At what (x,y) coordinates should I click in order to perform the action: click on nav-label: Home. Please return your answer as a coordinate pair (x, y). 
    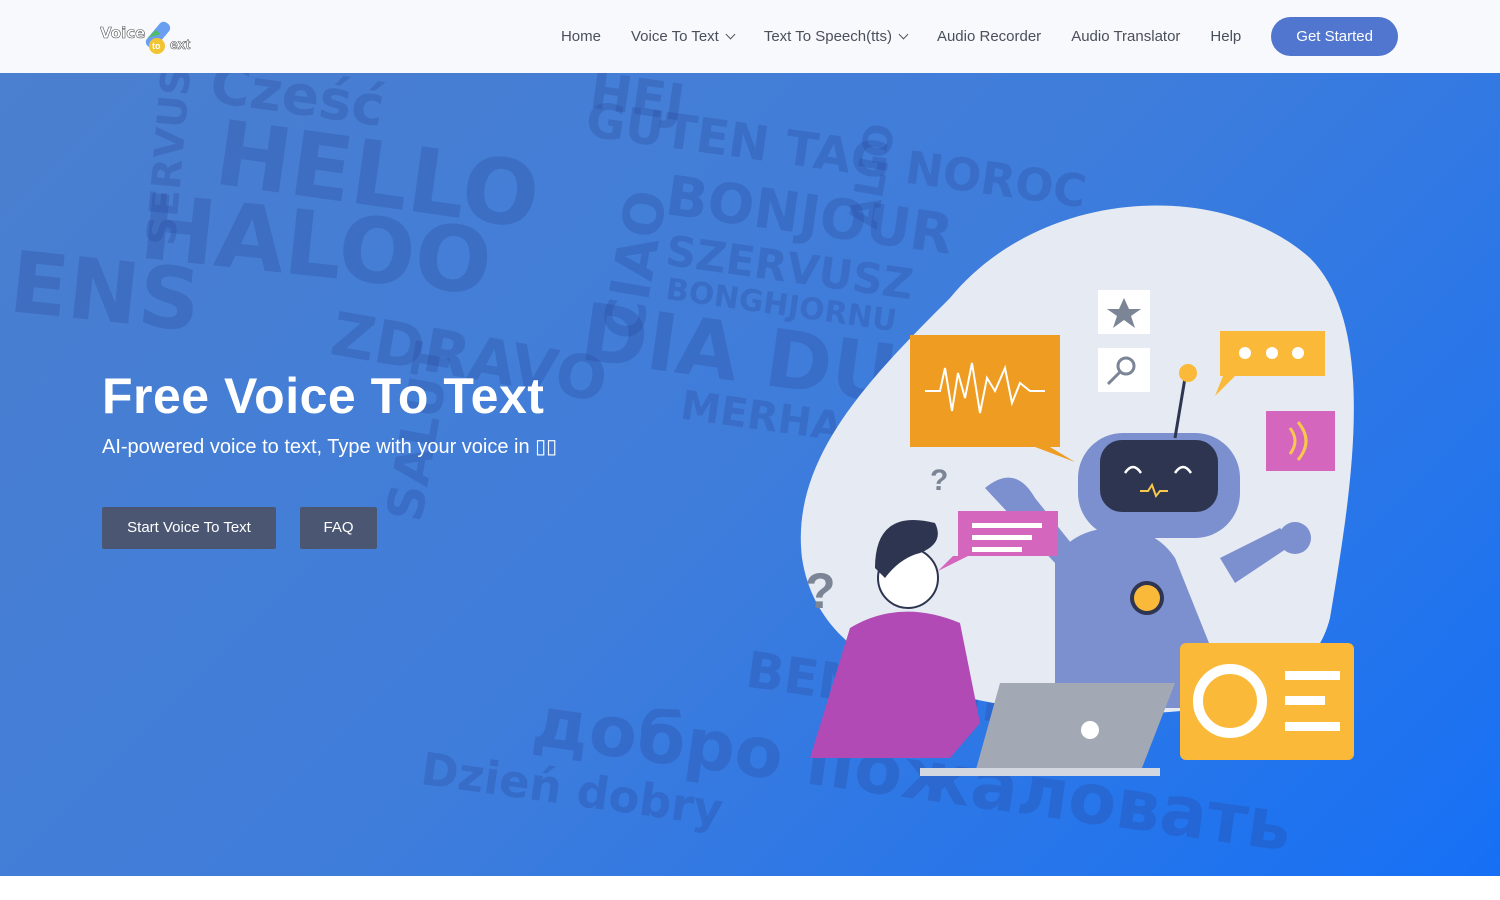
    Looking at the image, I should click on (580, 36).